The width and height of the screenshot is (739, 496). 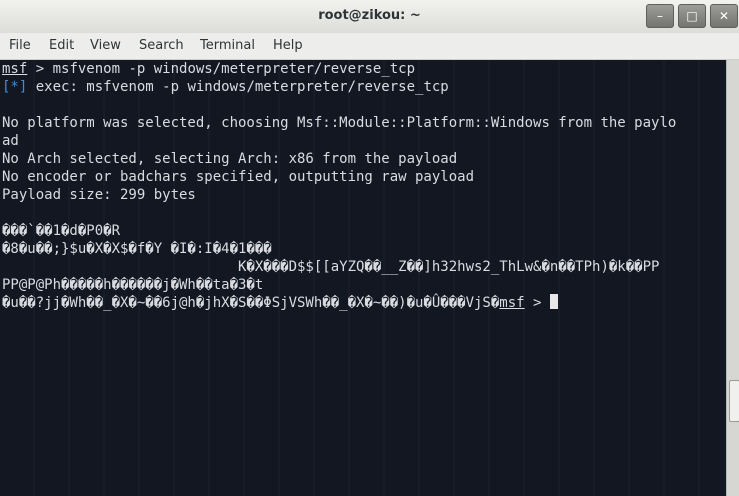 I want to click on maximize-icon: □, so click(x=692, y=16).